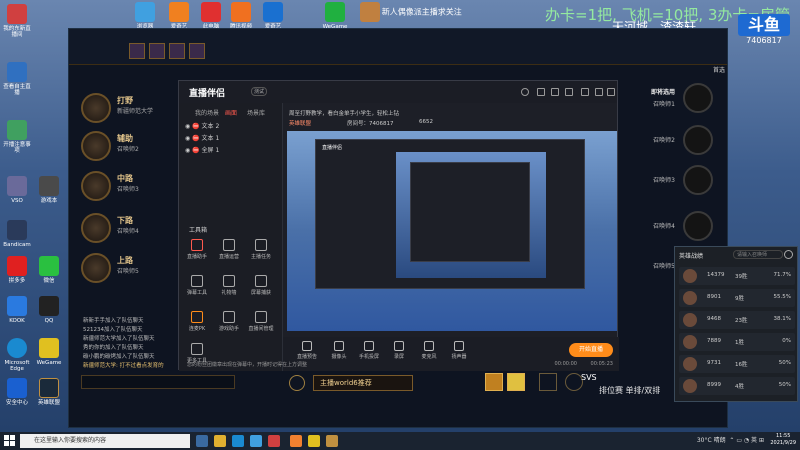 The width and height of the screenshot is (800, 450). What do you see at coordinates (516, 382) in the screenshot?
I see `summoner-spell-ignite` at bounding box center [516, 382].